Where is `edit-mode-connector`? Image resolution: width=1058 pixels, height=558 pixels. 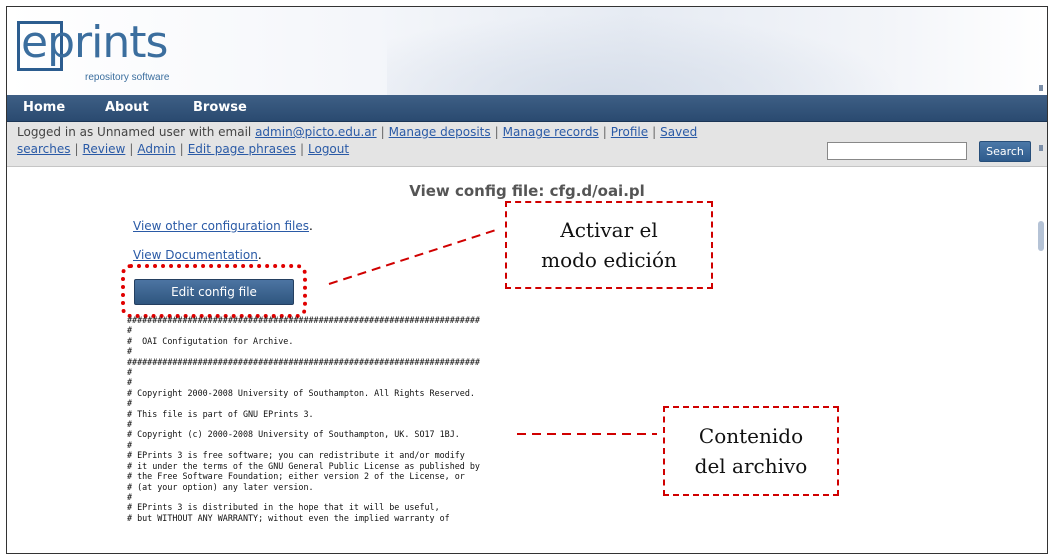 edit-mode-connector is located at coordinates (414, 256).